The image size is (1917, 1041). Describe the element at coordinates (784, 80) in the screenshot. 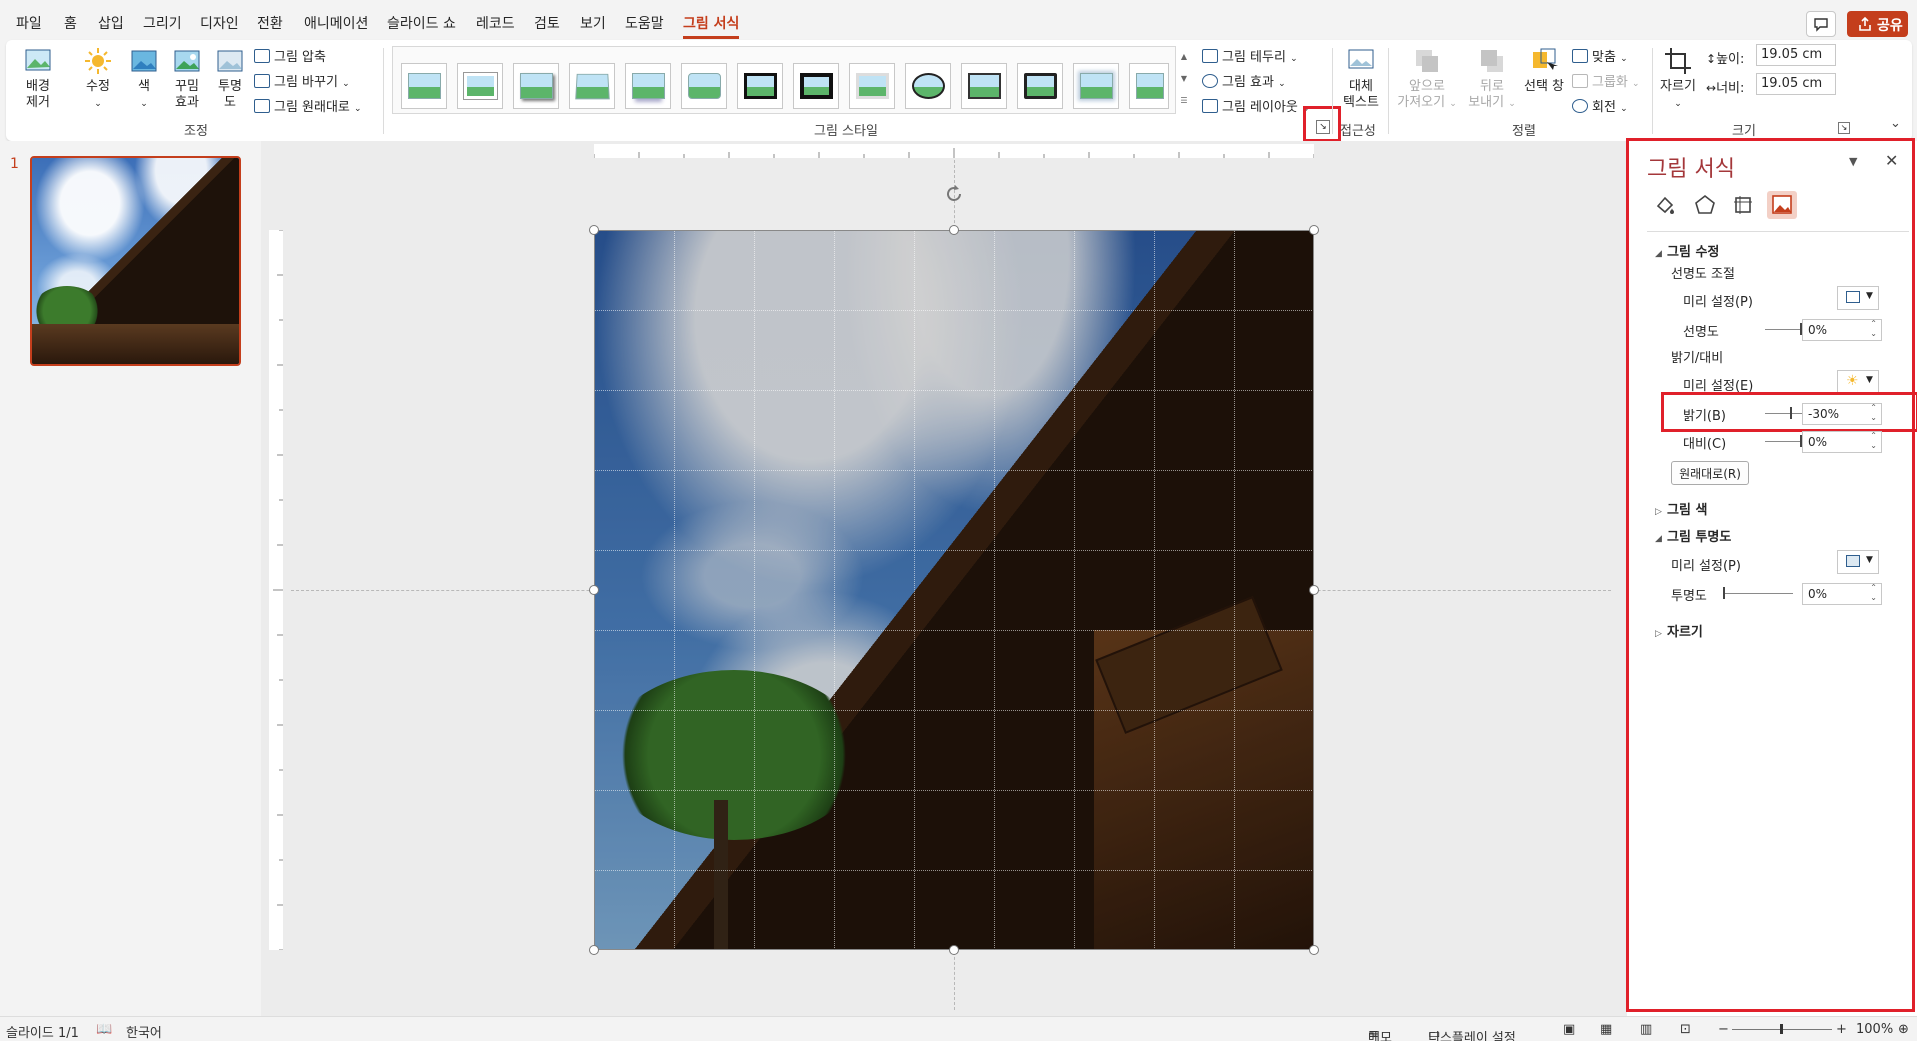

I see `picture-styles-gallery` at that location.